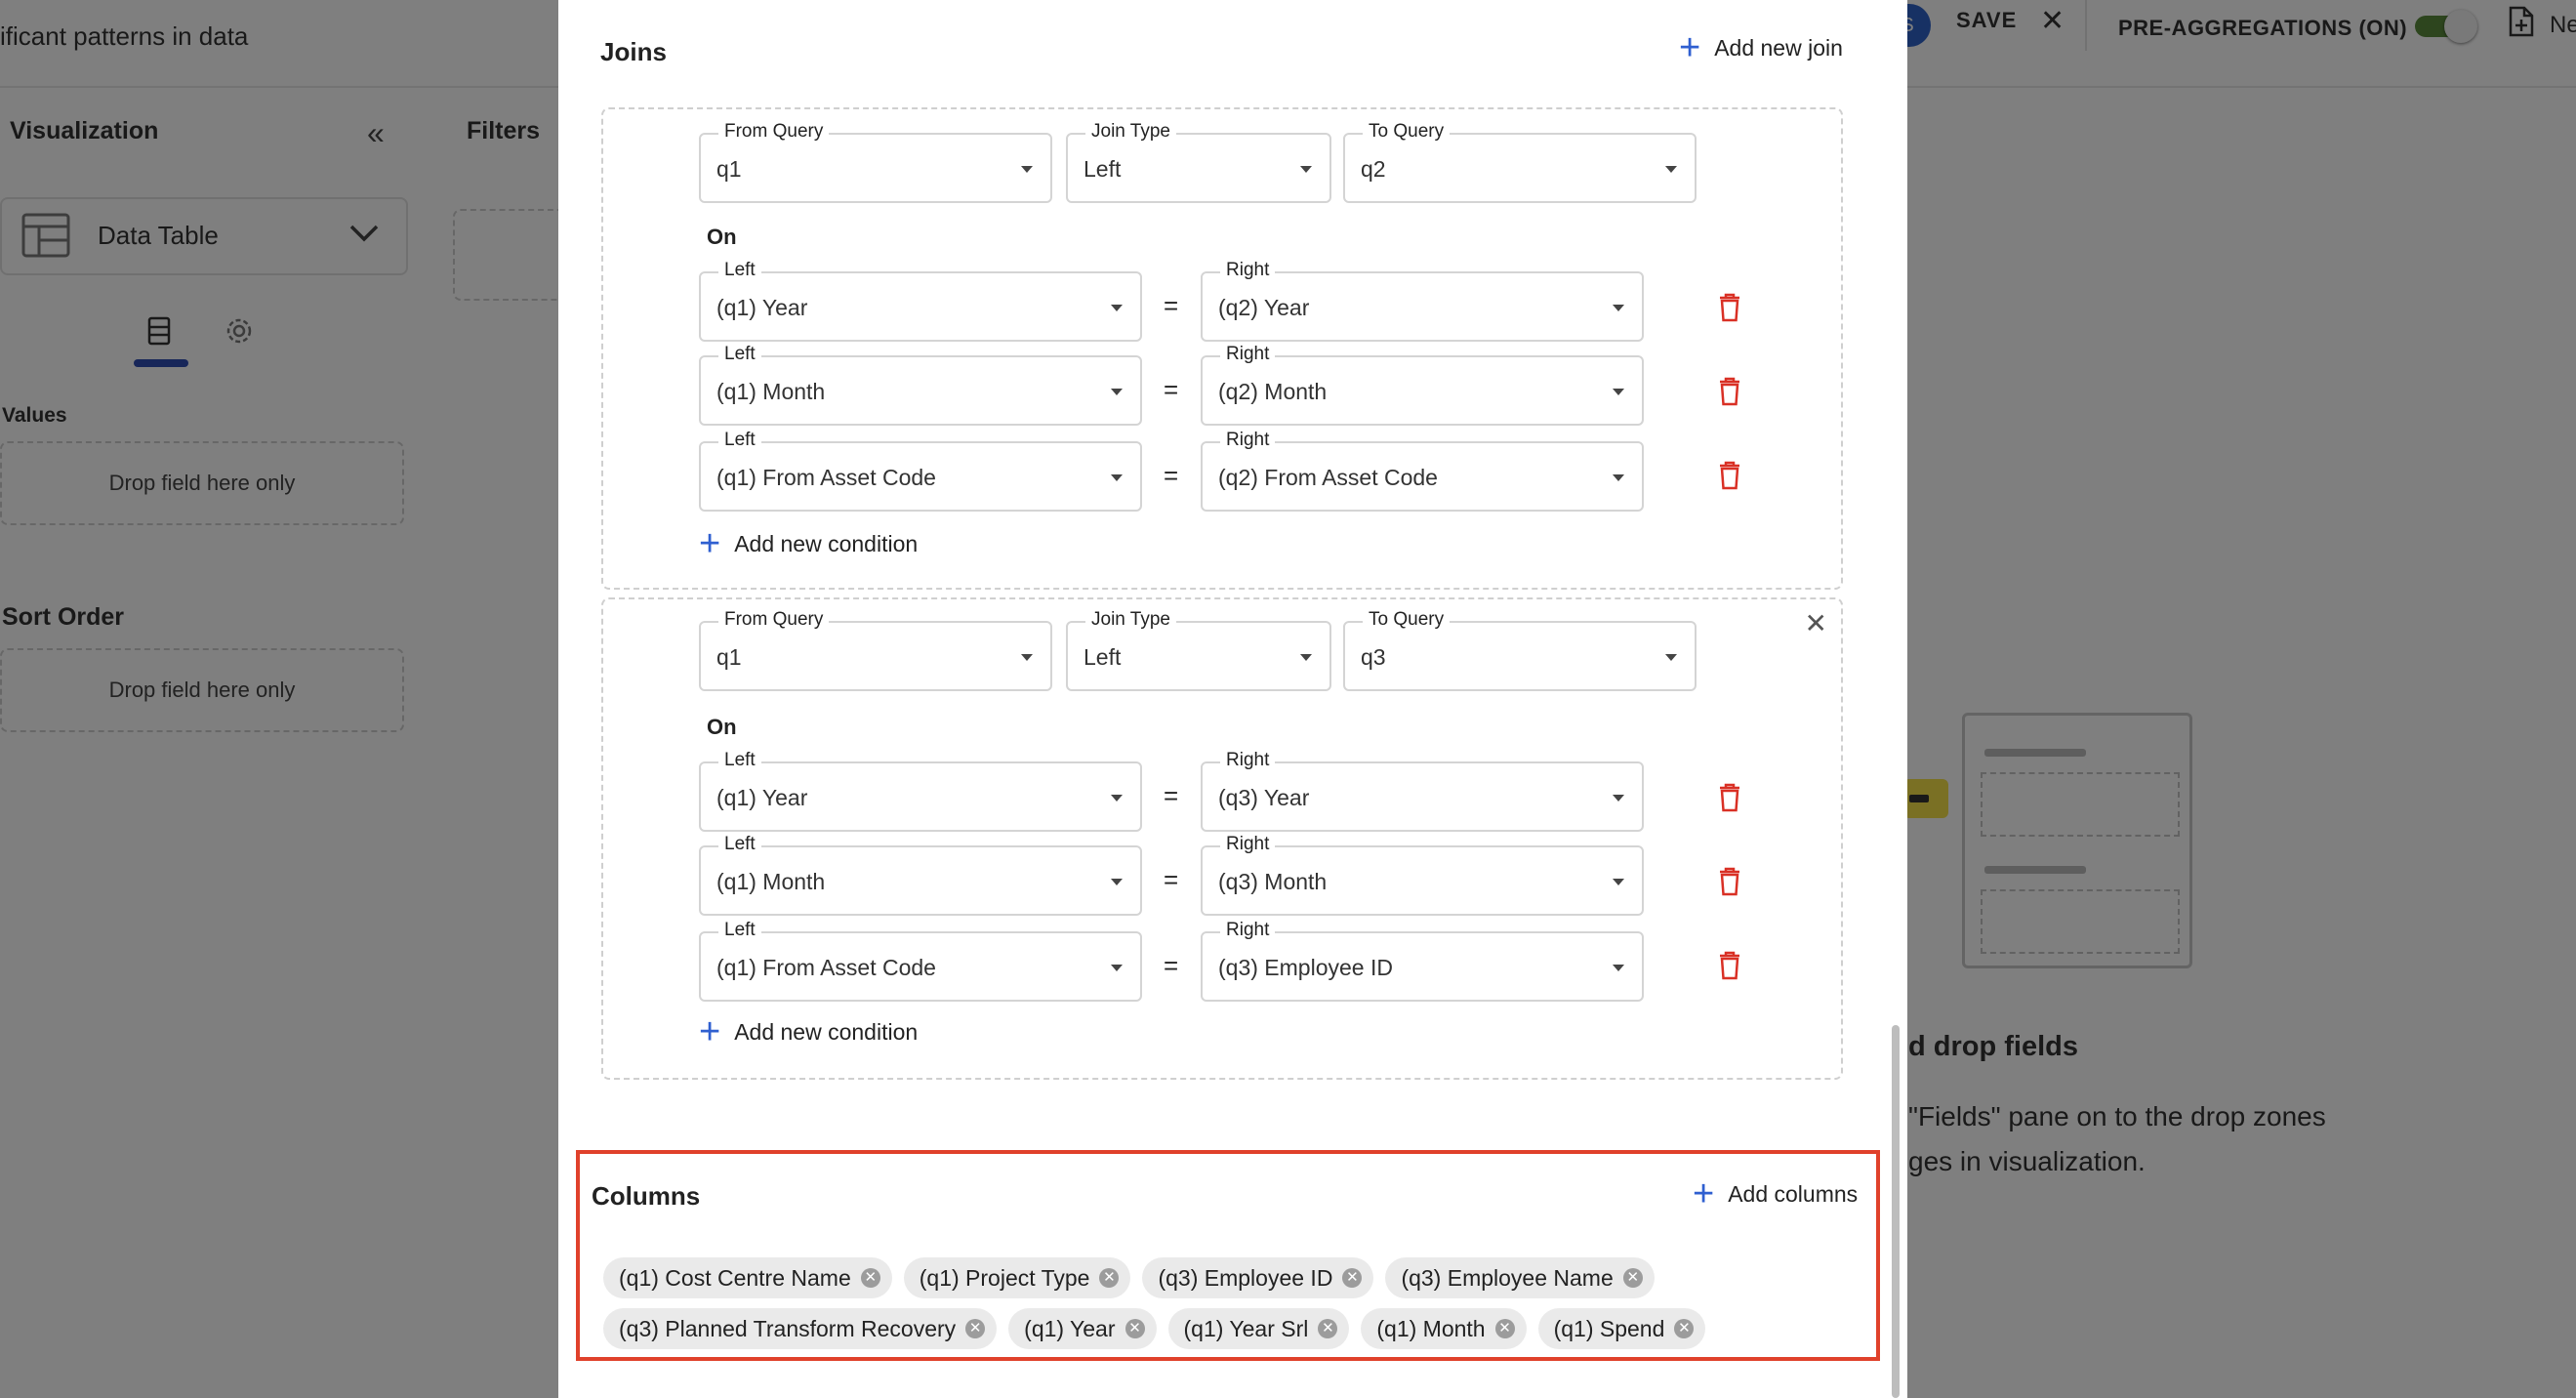  What do you see at coordinates (646, 1196) in the screenshot?
I see `columns-title: Columns` at bounding box center [646, 1196].